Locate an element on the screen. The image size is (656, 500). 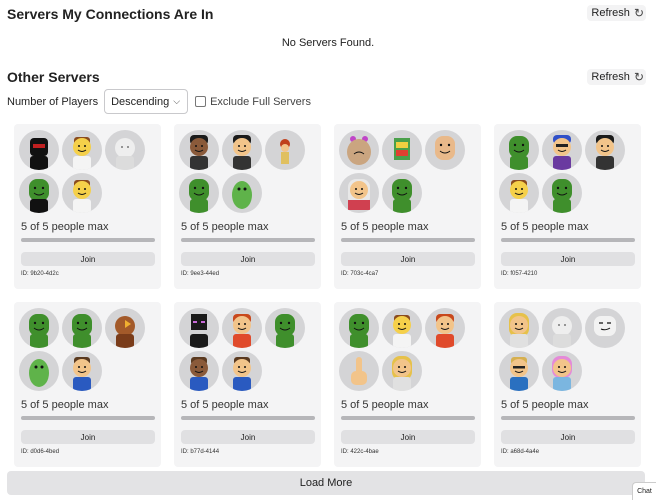
server-card: 5 of 5 people max Join ID: b77d-4144 is located at coordinates (247, 384).